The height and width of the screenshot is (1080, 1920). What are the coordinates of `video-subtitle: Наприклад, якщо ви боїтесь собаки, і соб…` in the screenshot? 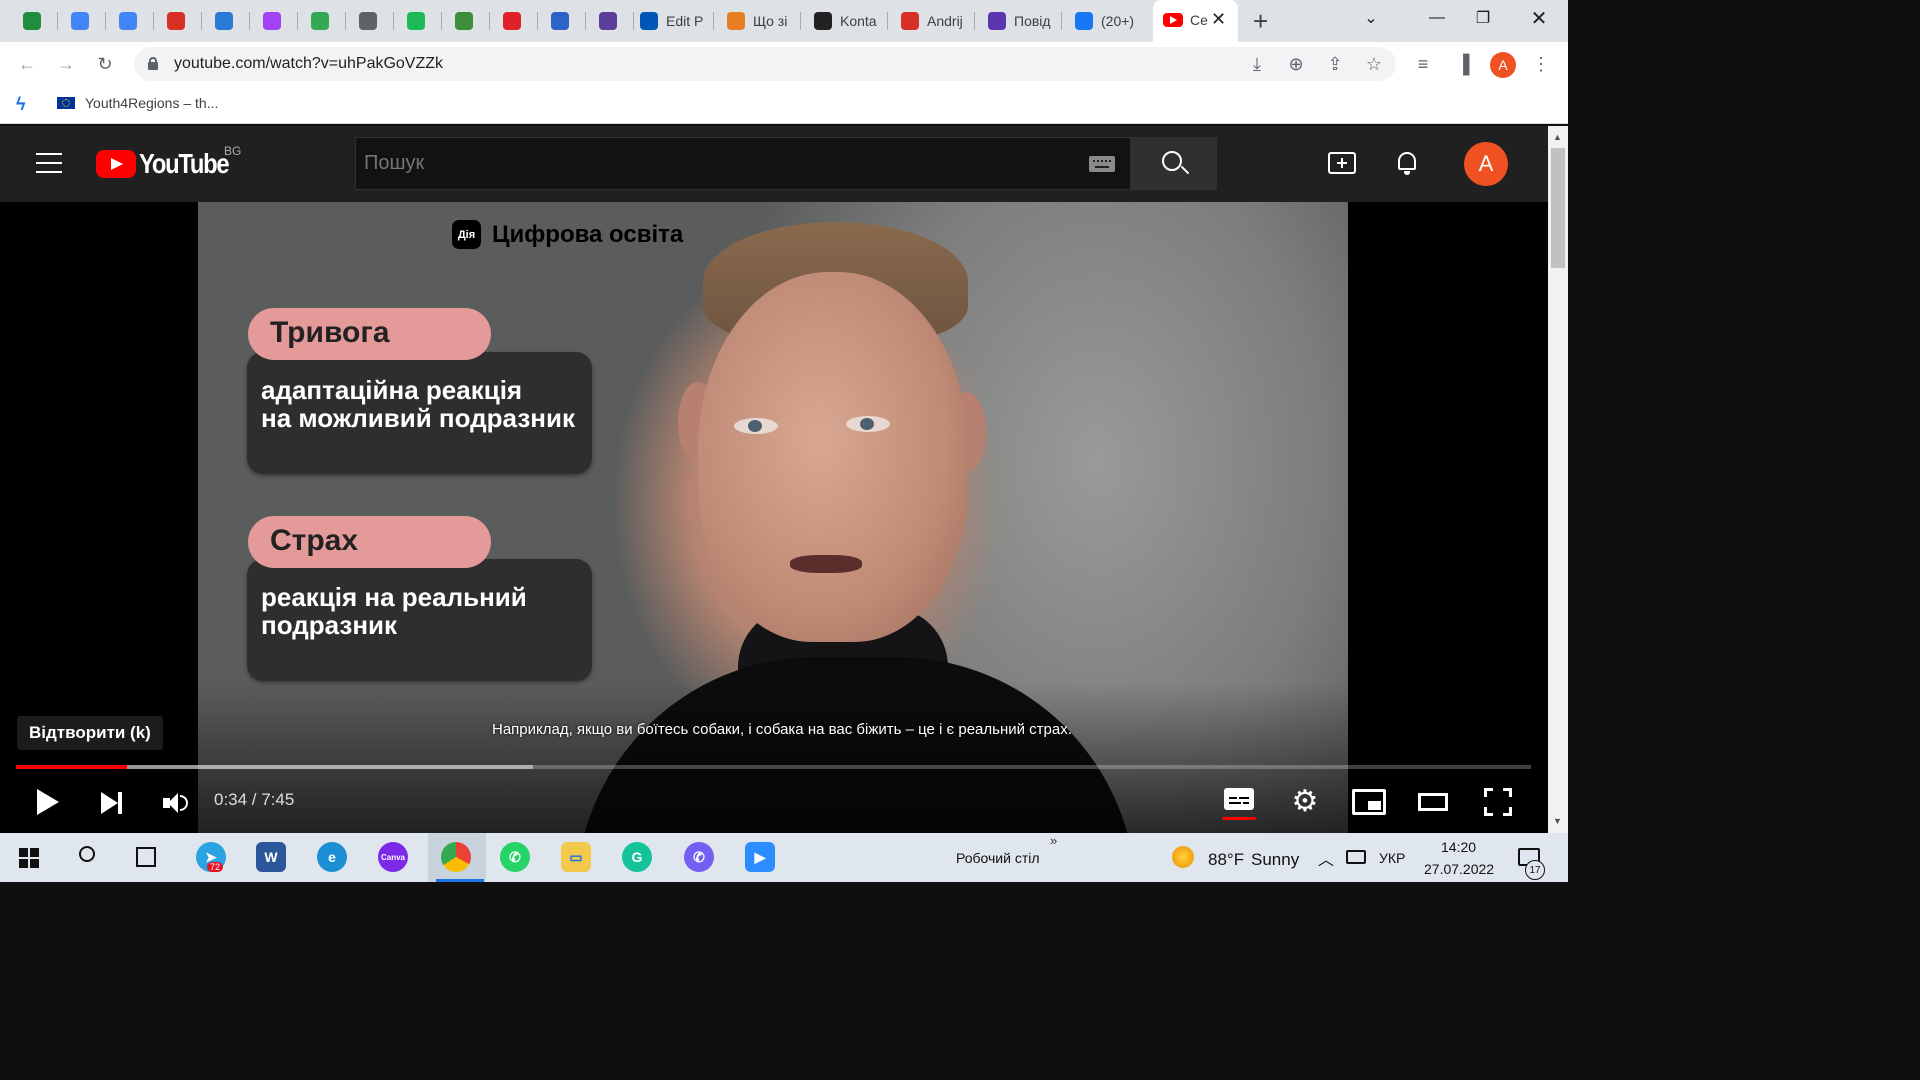 It's located at (782, 729).